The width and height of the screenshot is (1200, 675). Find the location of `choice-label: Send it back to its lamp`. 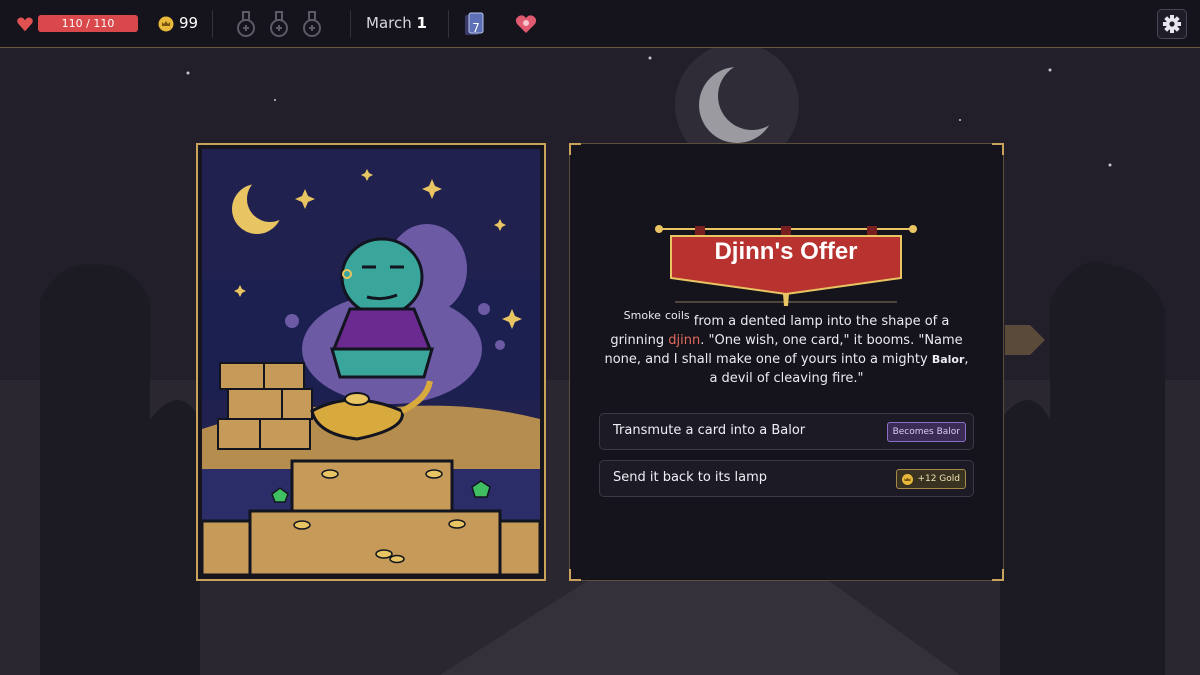

choice-label: Send it back to its lamp is located at coordinates (690, 477).